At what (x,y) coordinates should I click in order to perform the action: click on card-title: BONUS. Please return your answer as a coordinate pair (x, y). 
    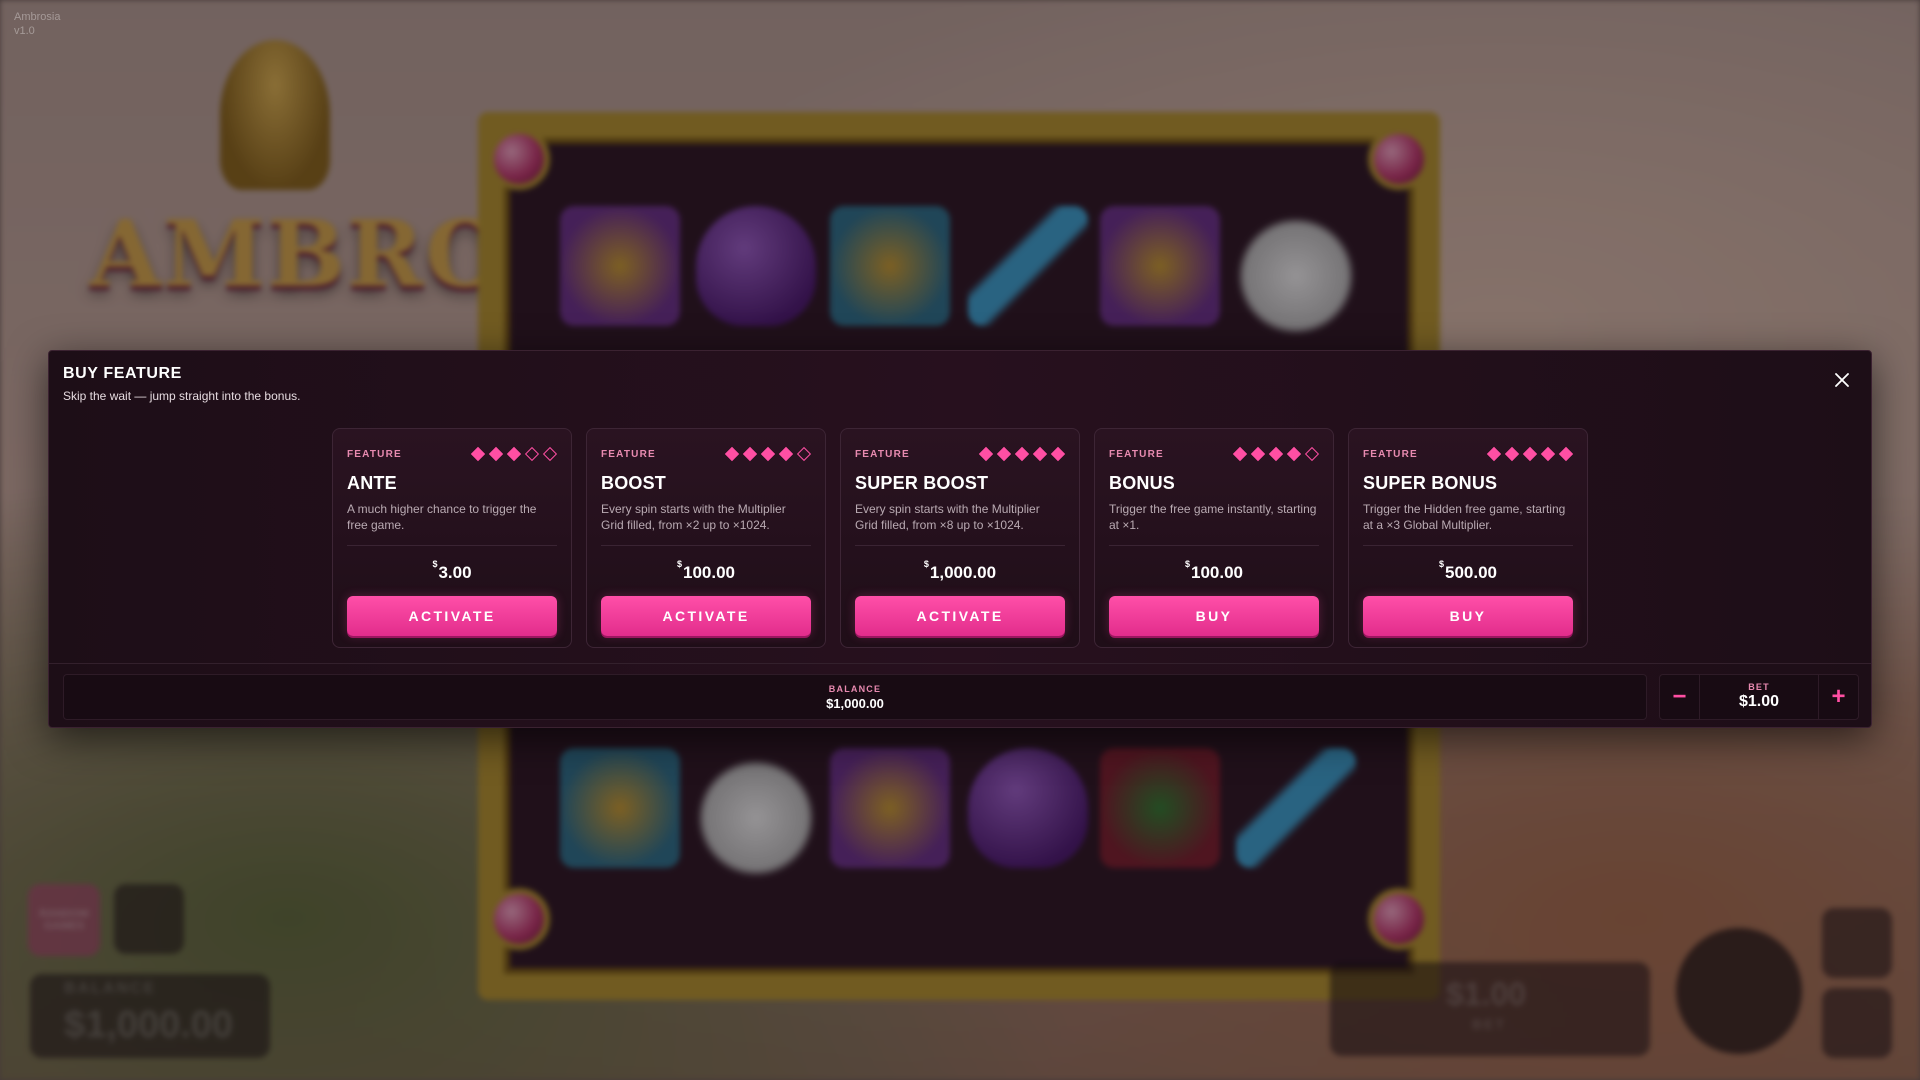
    Looking at the image, I should click on (1142, 483).